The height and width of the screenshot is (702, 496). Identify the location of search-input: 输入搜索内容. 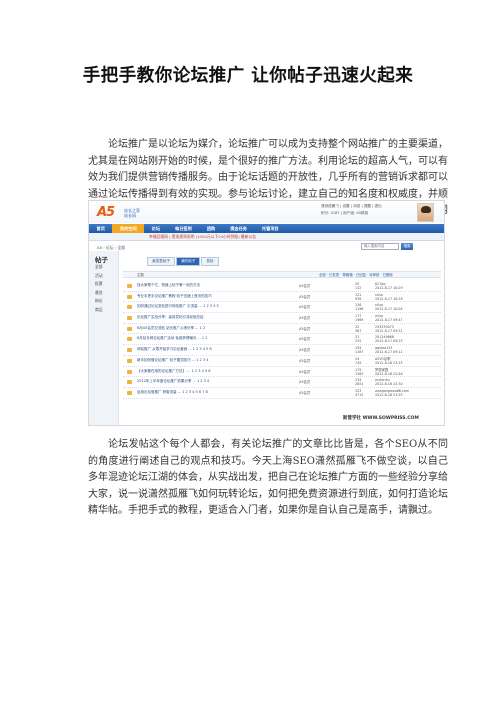
(380, 246).